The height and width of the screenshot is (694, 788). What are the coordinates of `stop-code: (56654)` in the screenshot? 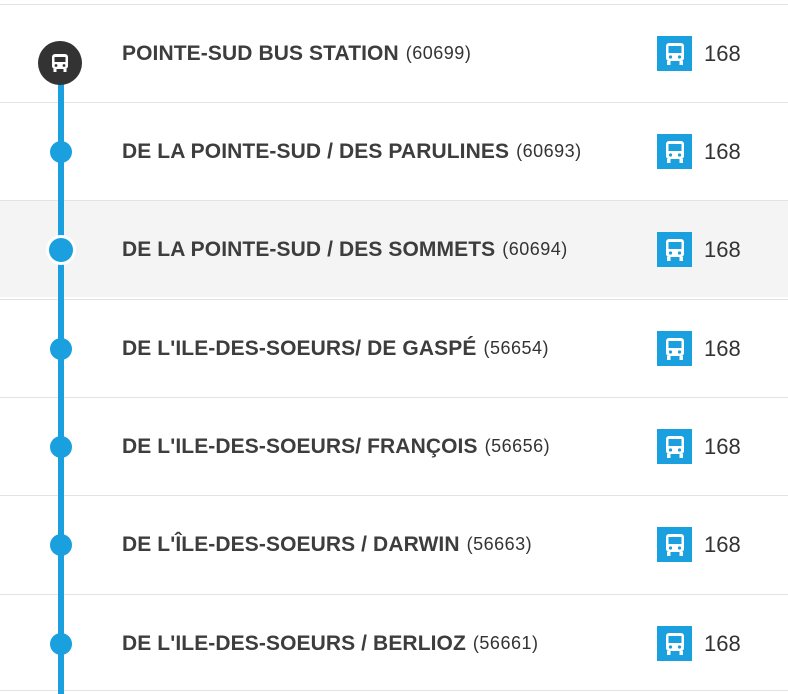 It's located at (516, 348).